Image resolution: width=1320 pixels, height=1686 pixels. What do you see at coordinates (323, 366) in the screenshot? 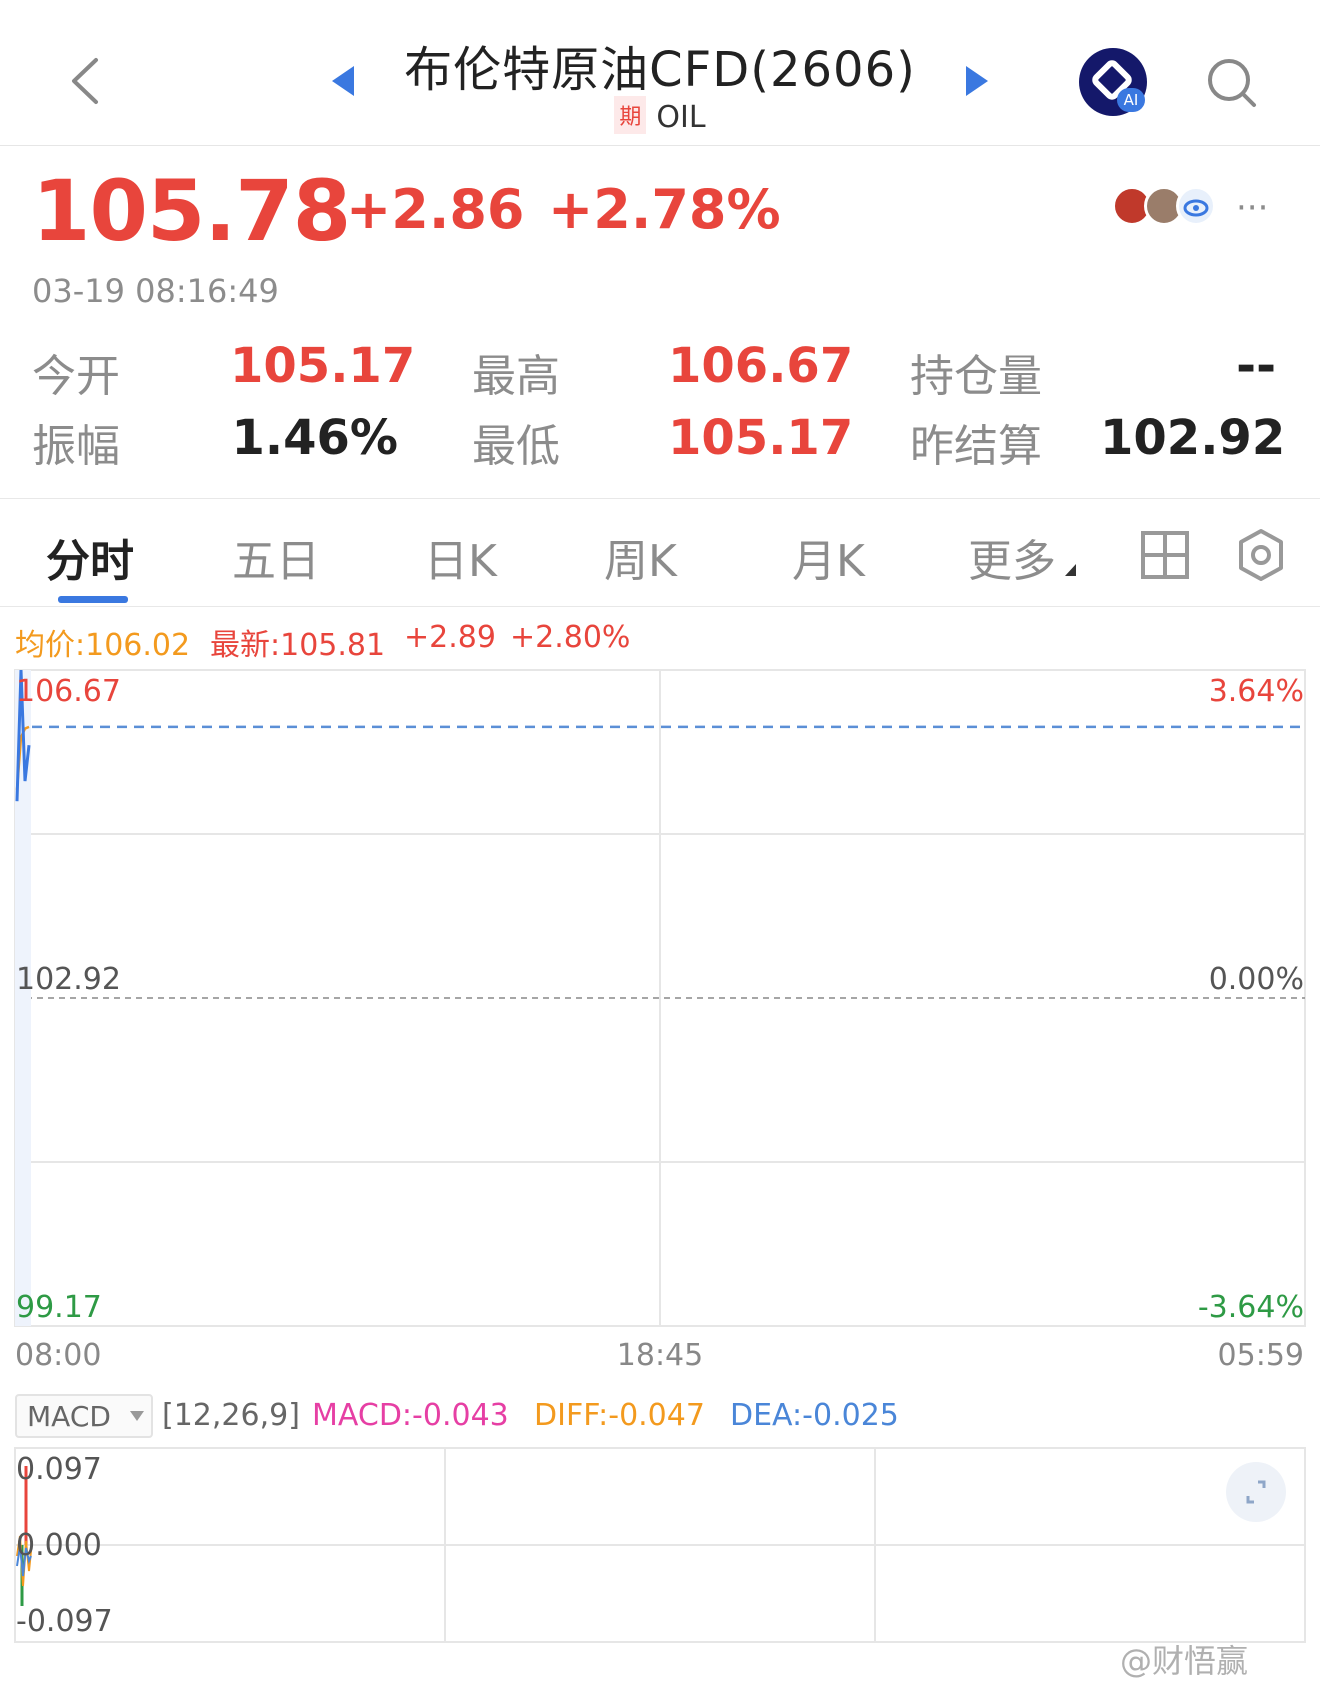
I see `stat-value-open: 105.17` at bounding box center [323, 366].